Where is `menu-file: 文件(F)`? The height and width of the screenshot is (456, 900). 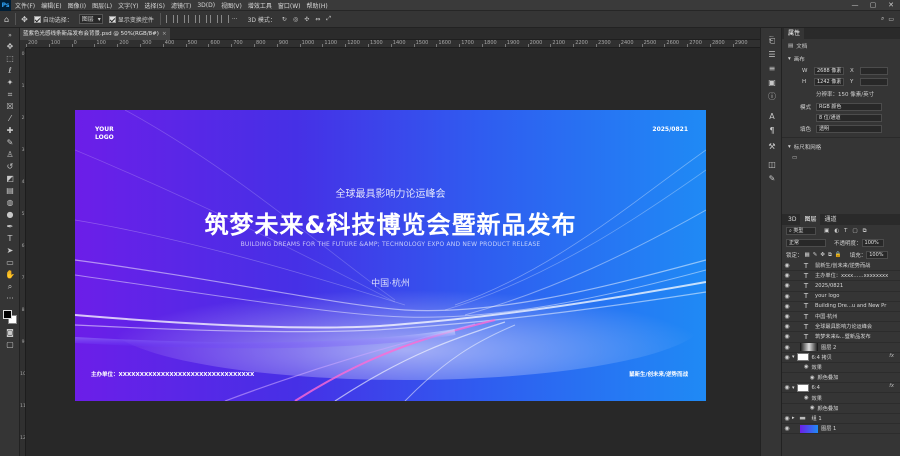 menu-file: 文件(F) is located at coordinates (25, 5).